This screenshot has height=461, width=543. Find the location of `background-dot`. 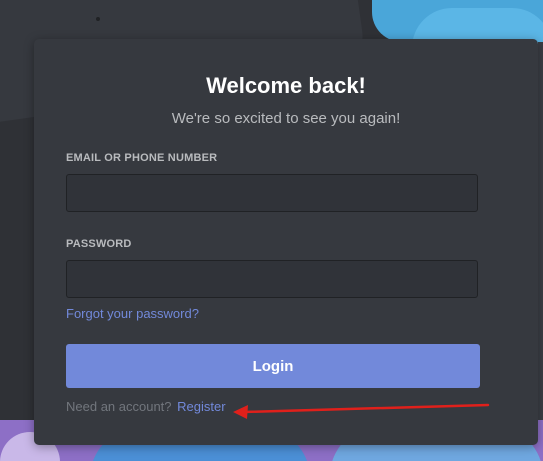

background-dot is located at coordinates (98, 19).